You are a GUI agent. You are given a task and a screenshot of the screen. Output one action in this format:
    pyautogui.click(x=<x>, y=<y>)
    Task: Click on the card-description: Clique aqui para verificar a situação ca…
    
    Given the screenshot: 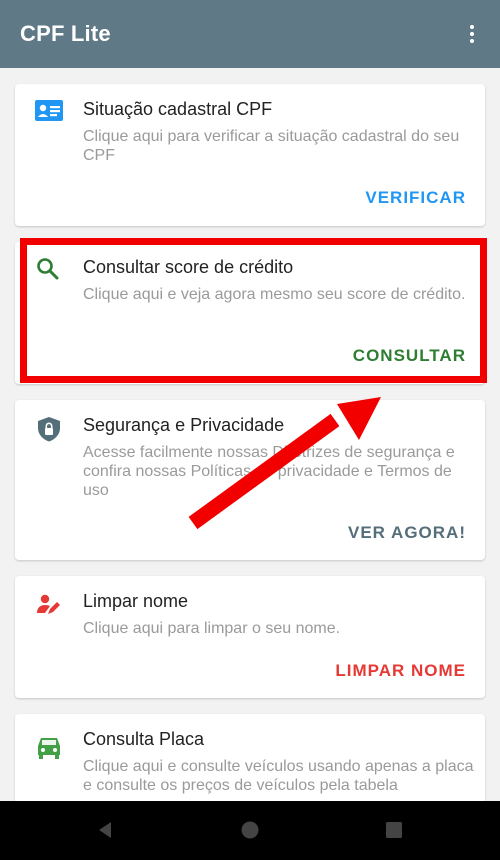 What is the action you would take?
    pyautogui.click(x=271, y=146)
    